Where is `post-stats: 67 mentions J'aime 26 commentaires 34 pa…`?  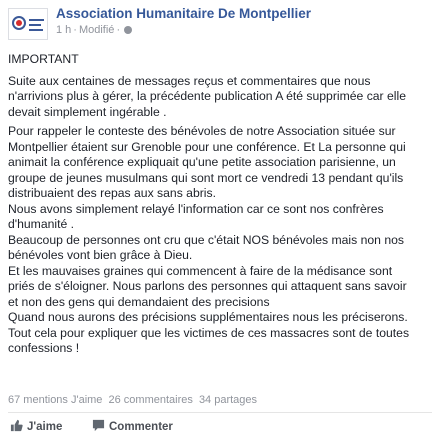 post-stats: 67 mentions J'aime 26 commentaires 34 pa… is located at coordinates (134, 400).